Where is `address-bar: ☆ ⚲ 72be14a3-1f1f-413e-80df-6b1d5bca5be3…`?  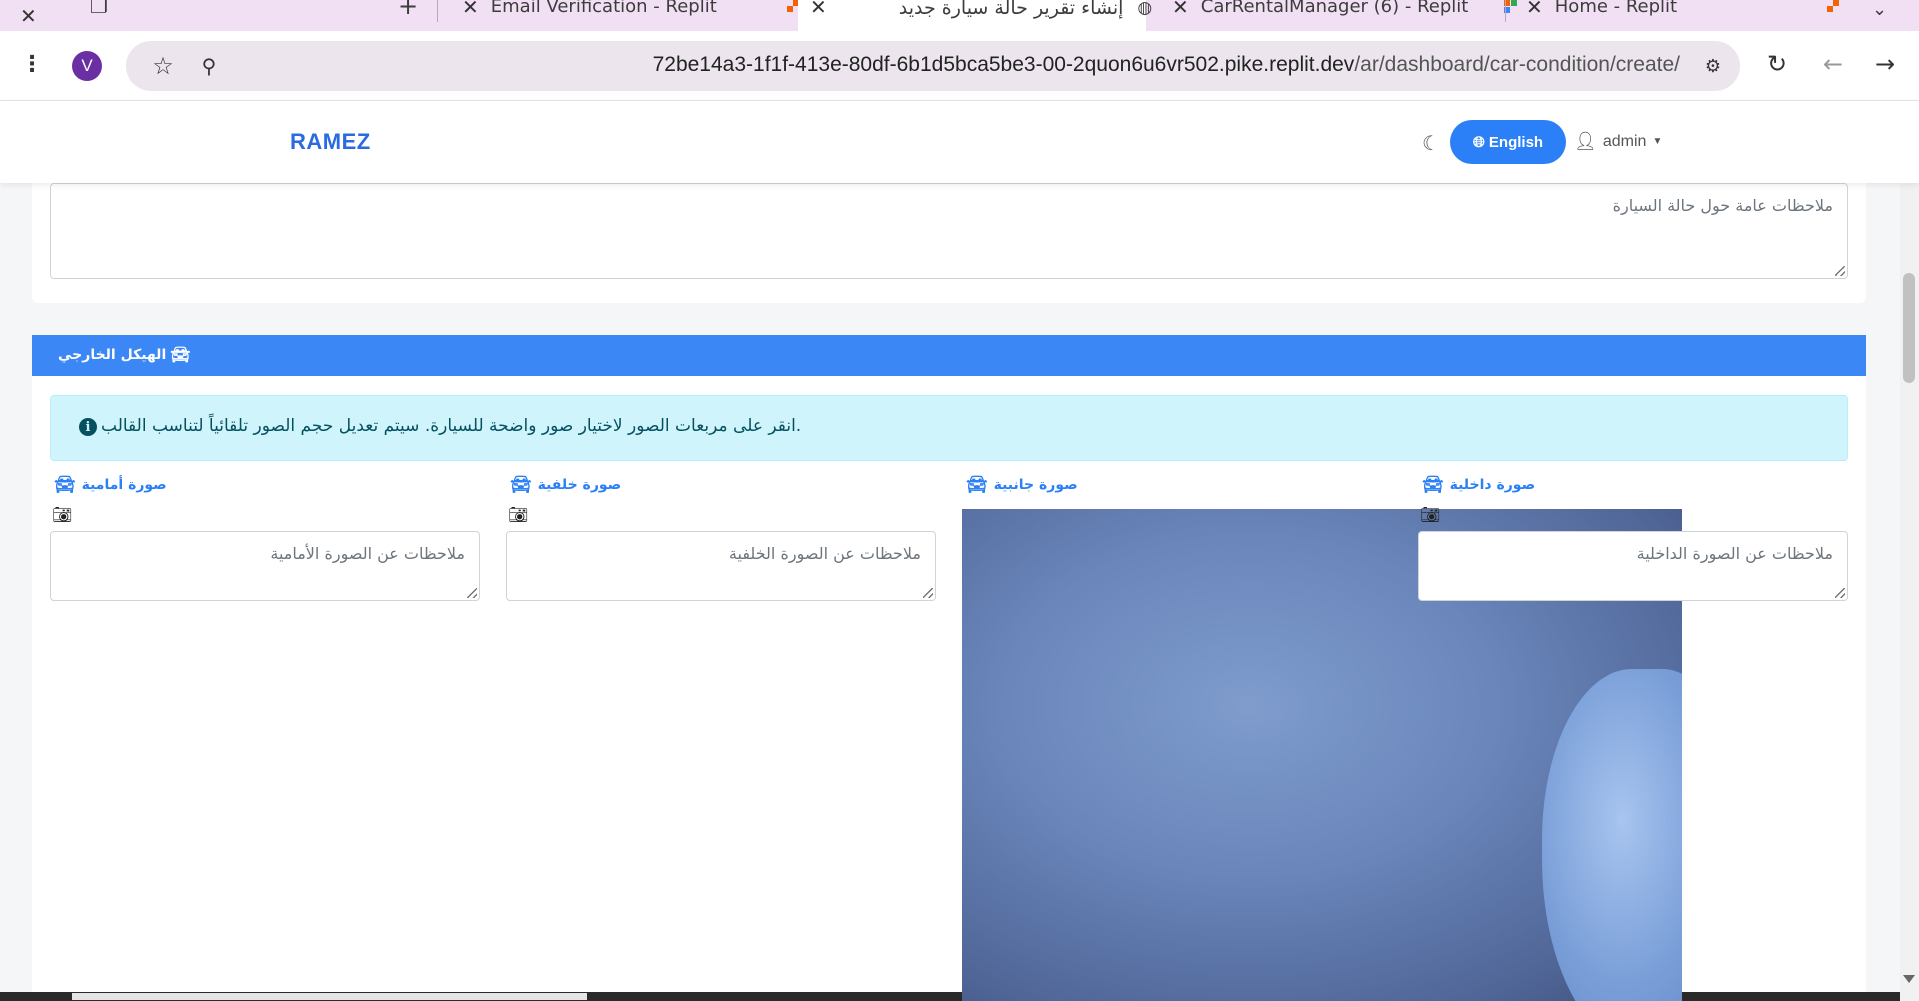
address-bar: ☆ ⚲ 72be14a3-1f1f-413e-80df-6b1d5bca5be3… is located at coordinates (933, 66).